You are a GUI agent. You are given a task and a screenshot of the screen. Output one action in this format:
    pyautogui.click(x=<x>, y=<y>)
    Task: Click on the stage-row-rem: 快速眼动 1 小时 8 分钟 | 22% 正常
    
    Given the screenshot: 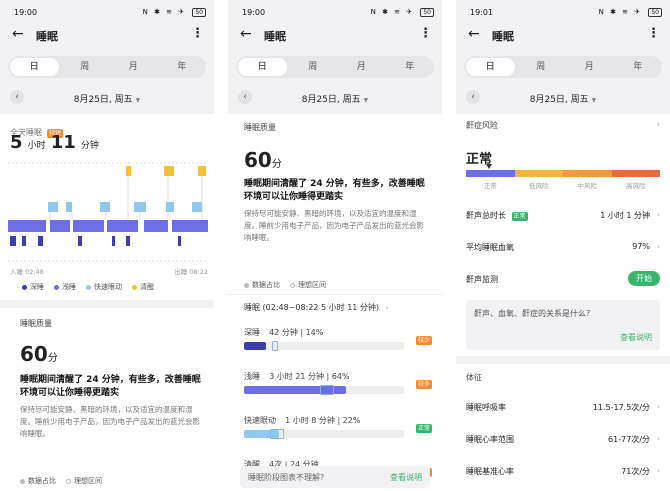 What is the action you would take?
    pyautogui.click(x=338, y=430)
    